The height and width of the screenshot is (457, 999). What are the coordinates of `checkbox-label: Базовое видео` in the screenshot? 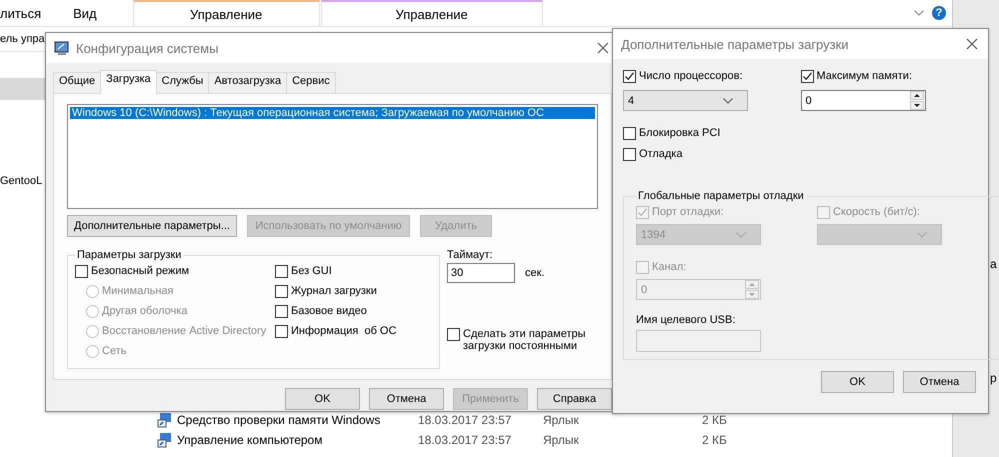 It's located at (329, 311).